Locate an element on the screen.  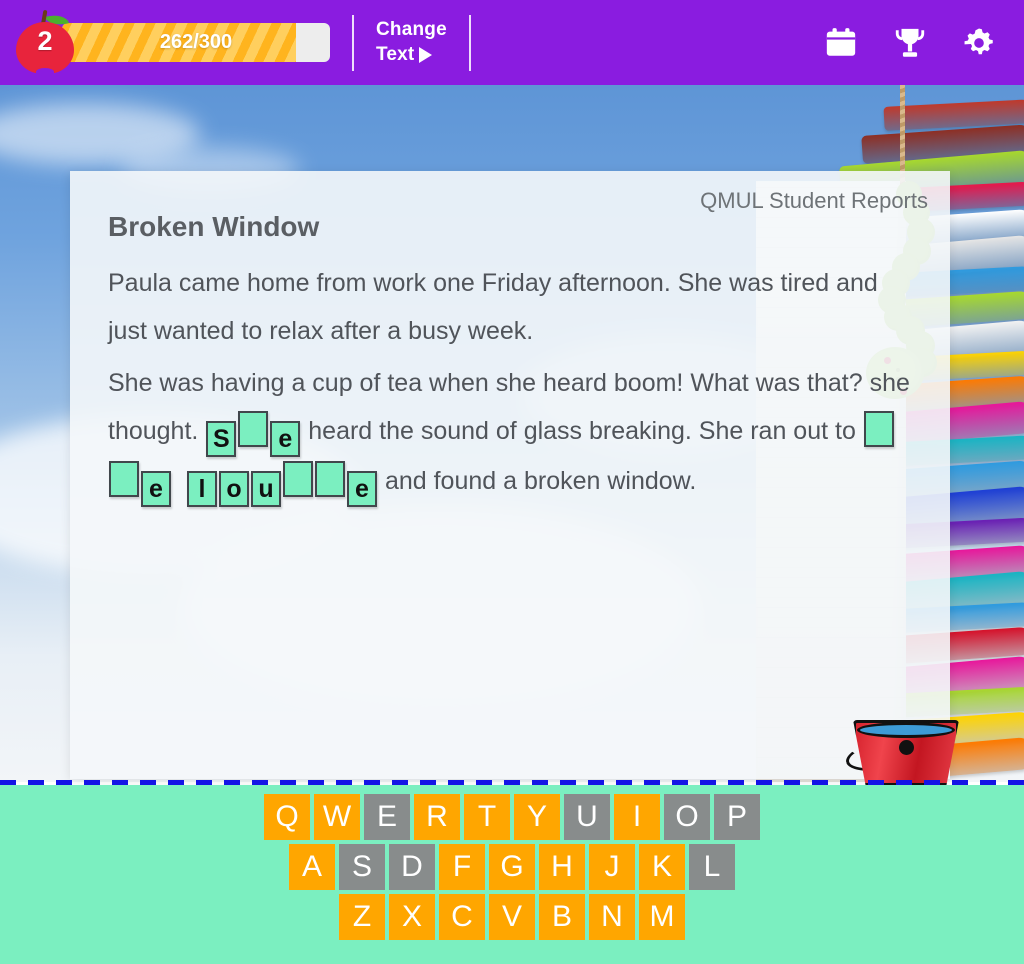
key-t: T is located at coordinates (487, 817).